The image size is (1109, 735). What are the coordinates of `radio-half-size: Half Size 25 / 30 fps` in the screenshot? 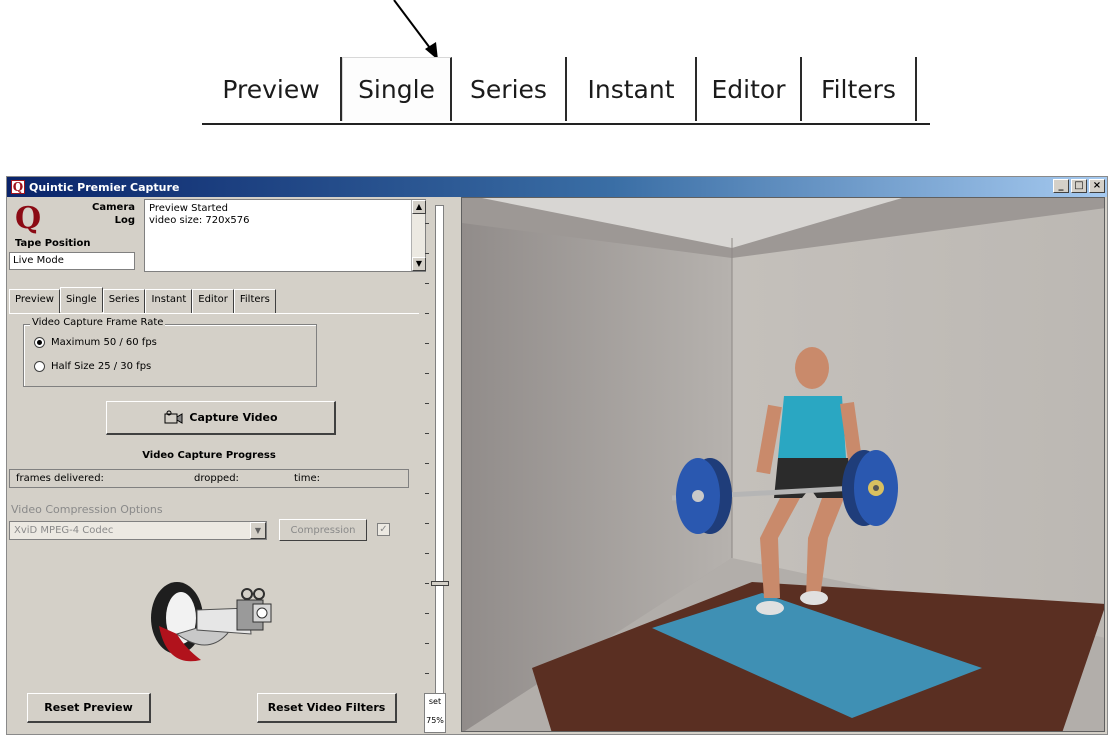 It's located at (92, 366).